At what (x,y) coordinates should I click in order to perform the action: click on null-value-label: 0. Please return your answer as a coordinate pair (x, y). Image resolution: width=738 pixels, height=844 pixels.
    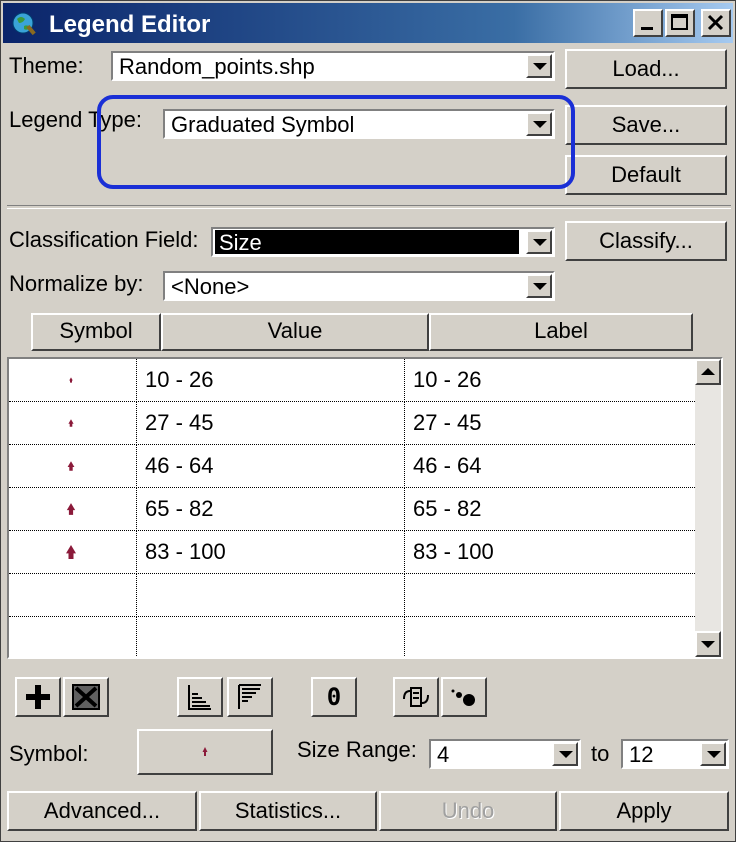
    Looking at the image, I should click on (334, 697).